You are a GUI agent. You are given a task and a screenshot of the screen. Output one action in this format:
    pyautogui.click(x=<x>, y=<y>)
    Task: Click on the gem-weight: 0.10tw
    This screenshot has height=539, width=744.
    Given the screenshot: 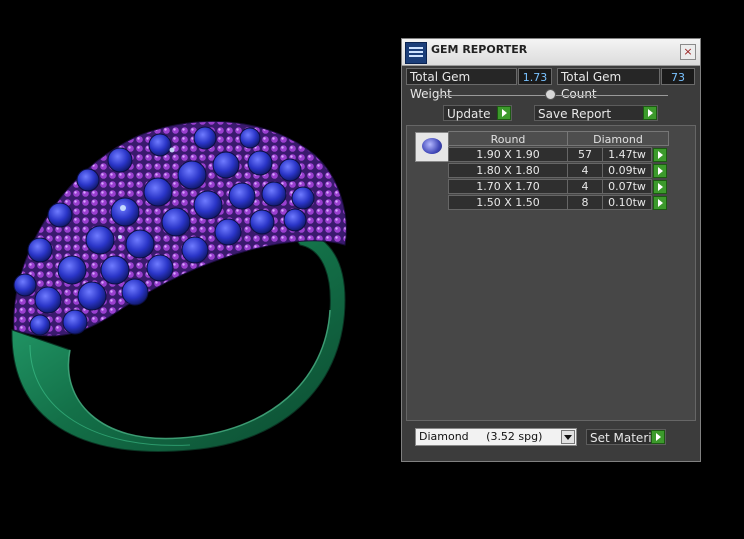 What is the action you would take?
    pyautogui.click(x=627, y=202)
    